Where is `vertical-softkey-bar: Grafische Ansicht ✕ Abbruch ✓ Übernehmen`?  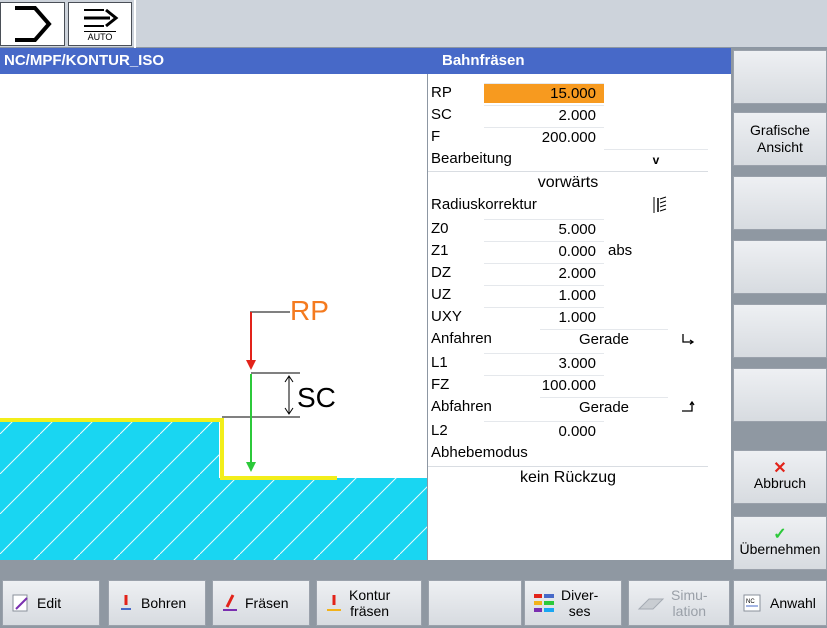
vertical-softkey-bar: Grafische Ansicht ✕ Abbruch ✓ Übernehmen is located at coordinates (779, 312).